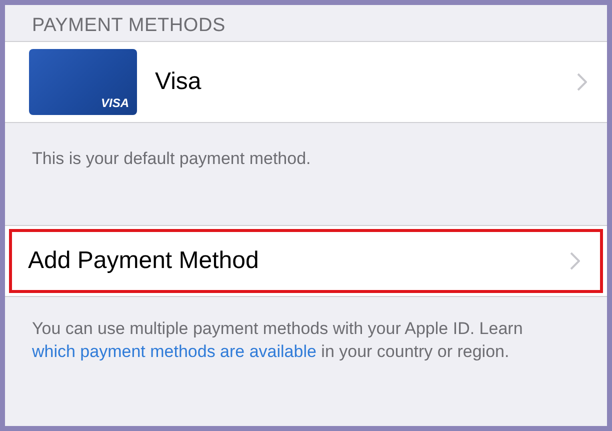  What do you see at coordinates (171, 159) in the screenshot?
I see `default-note: This is your default payment method.` at bounding box center [171, 159].